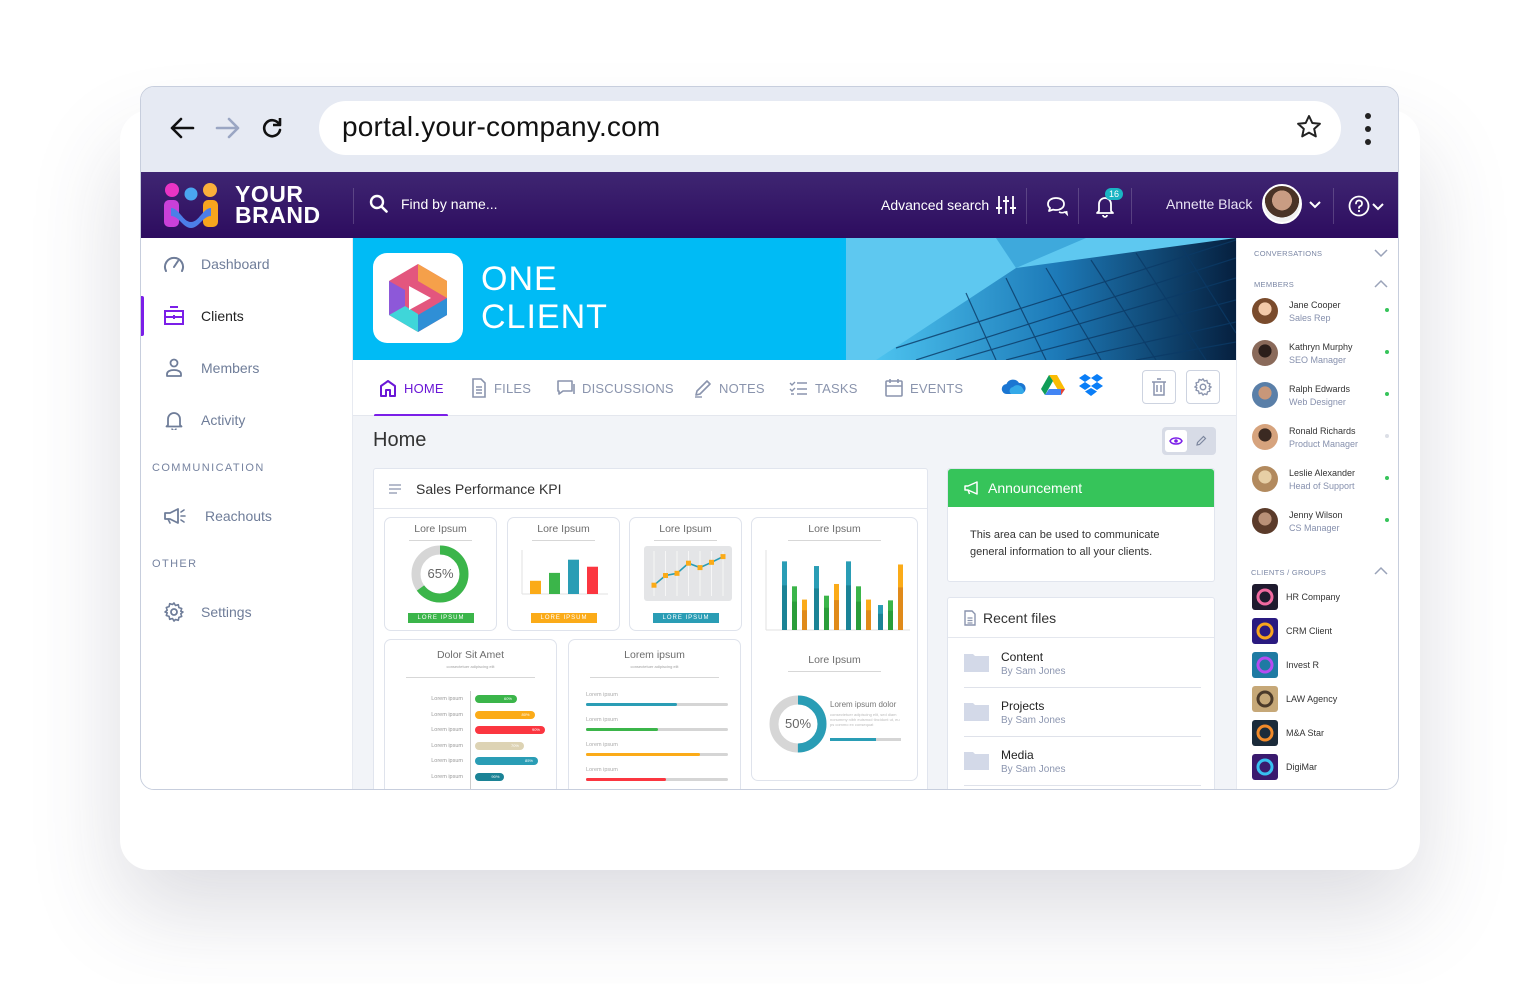 The width and height of the screenshot is (1539, 984). Describe the element at coordinates (1274, 284) in the screenshot. I see `members-heading: MEMBERS` at that location.